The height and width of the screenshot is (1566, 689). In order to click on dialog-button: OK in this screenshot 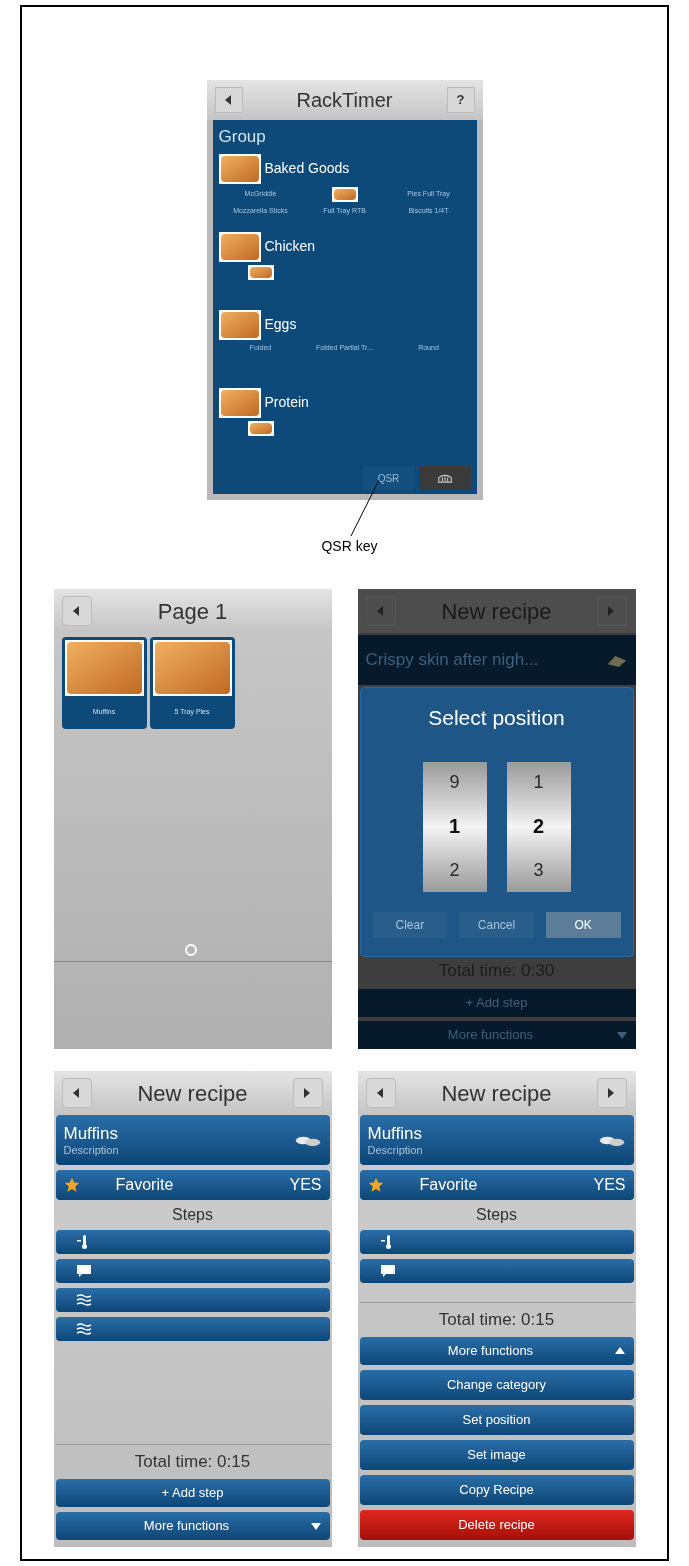, I will do `click(583, 924)`.